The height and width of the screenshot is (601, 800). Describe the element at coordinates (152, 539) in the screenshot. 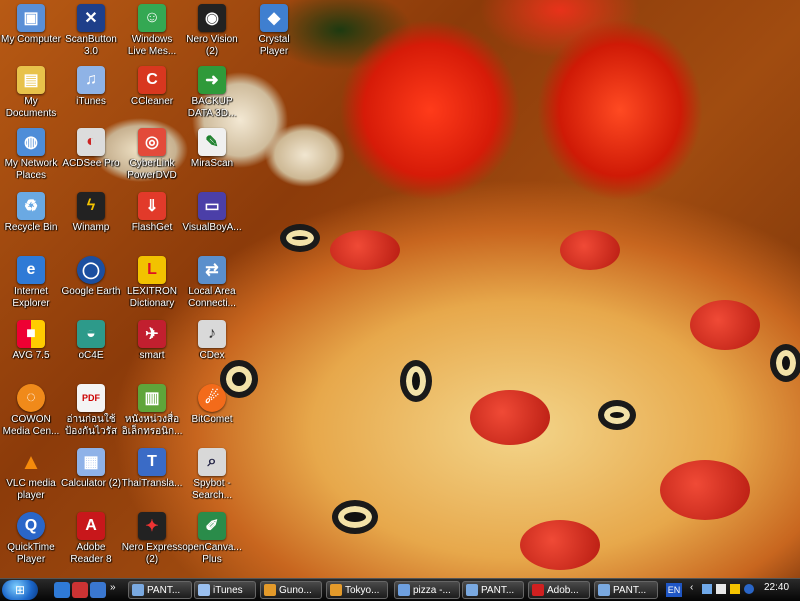

I see `nero-express-icon: ✦ Nero Express (2)` at that location.